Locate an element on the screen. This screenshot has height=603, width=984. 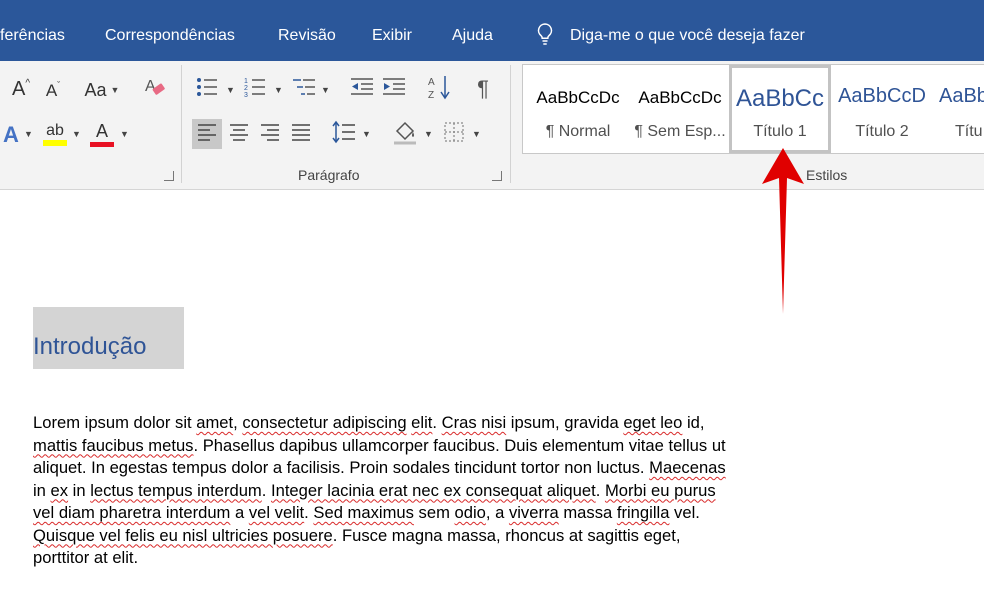
style-titulo-2: AaBbCcD Título 2 is located at coordinates (882, 109).